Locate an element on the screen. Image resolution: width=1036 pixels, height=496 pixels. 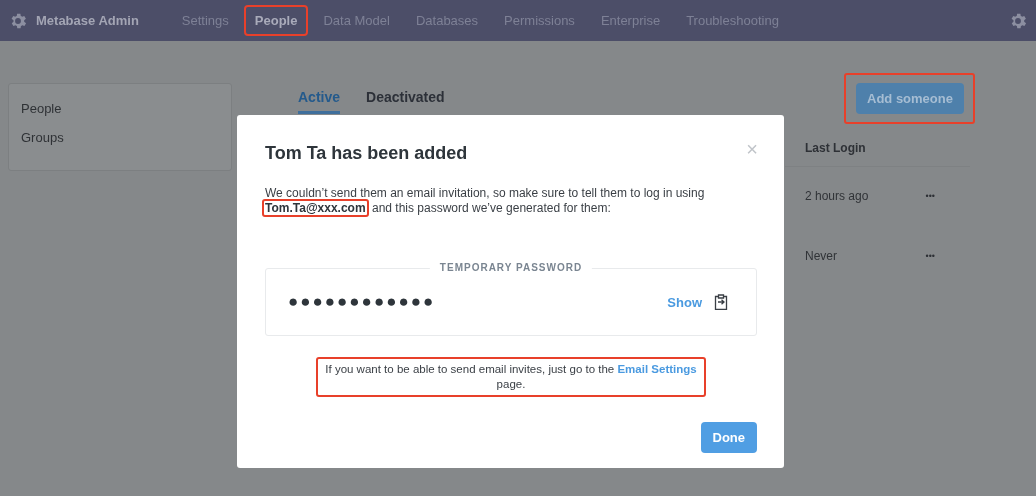
clipboard-icon is located at coordinates (721, 302).